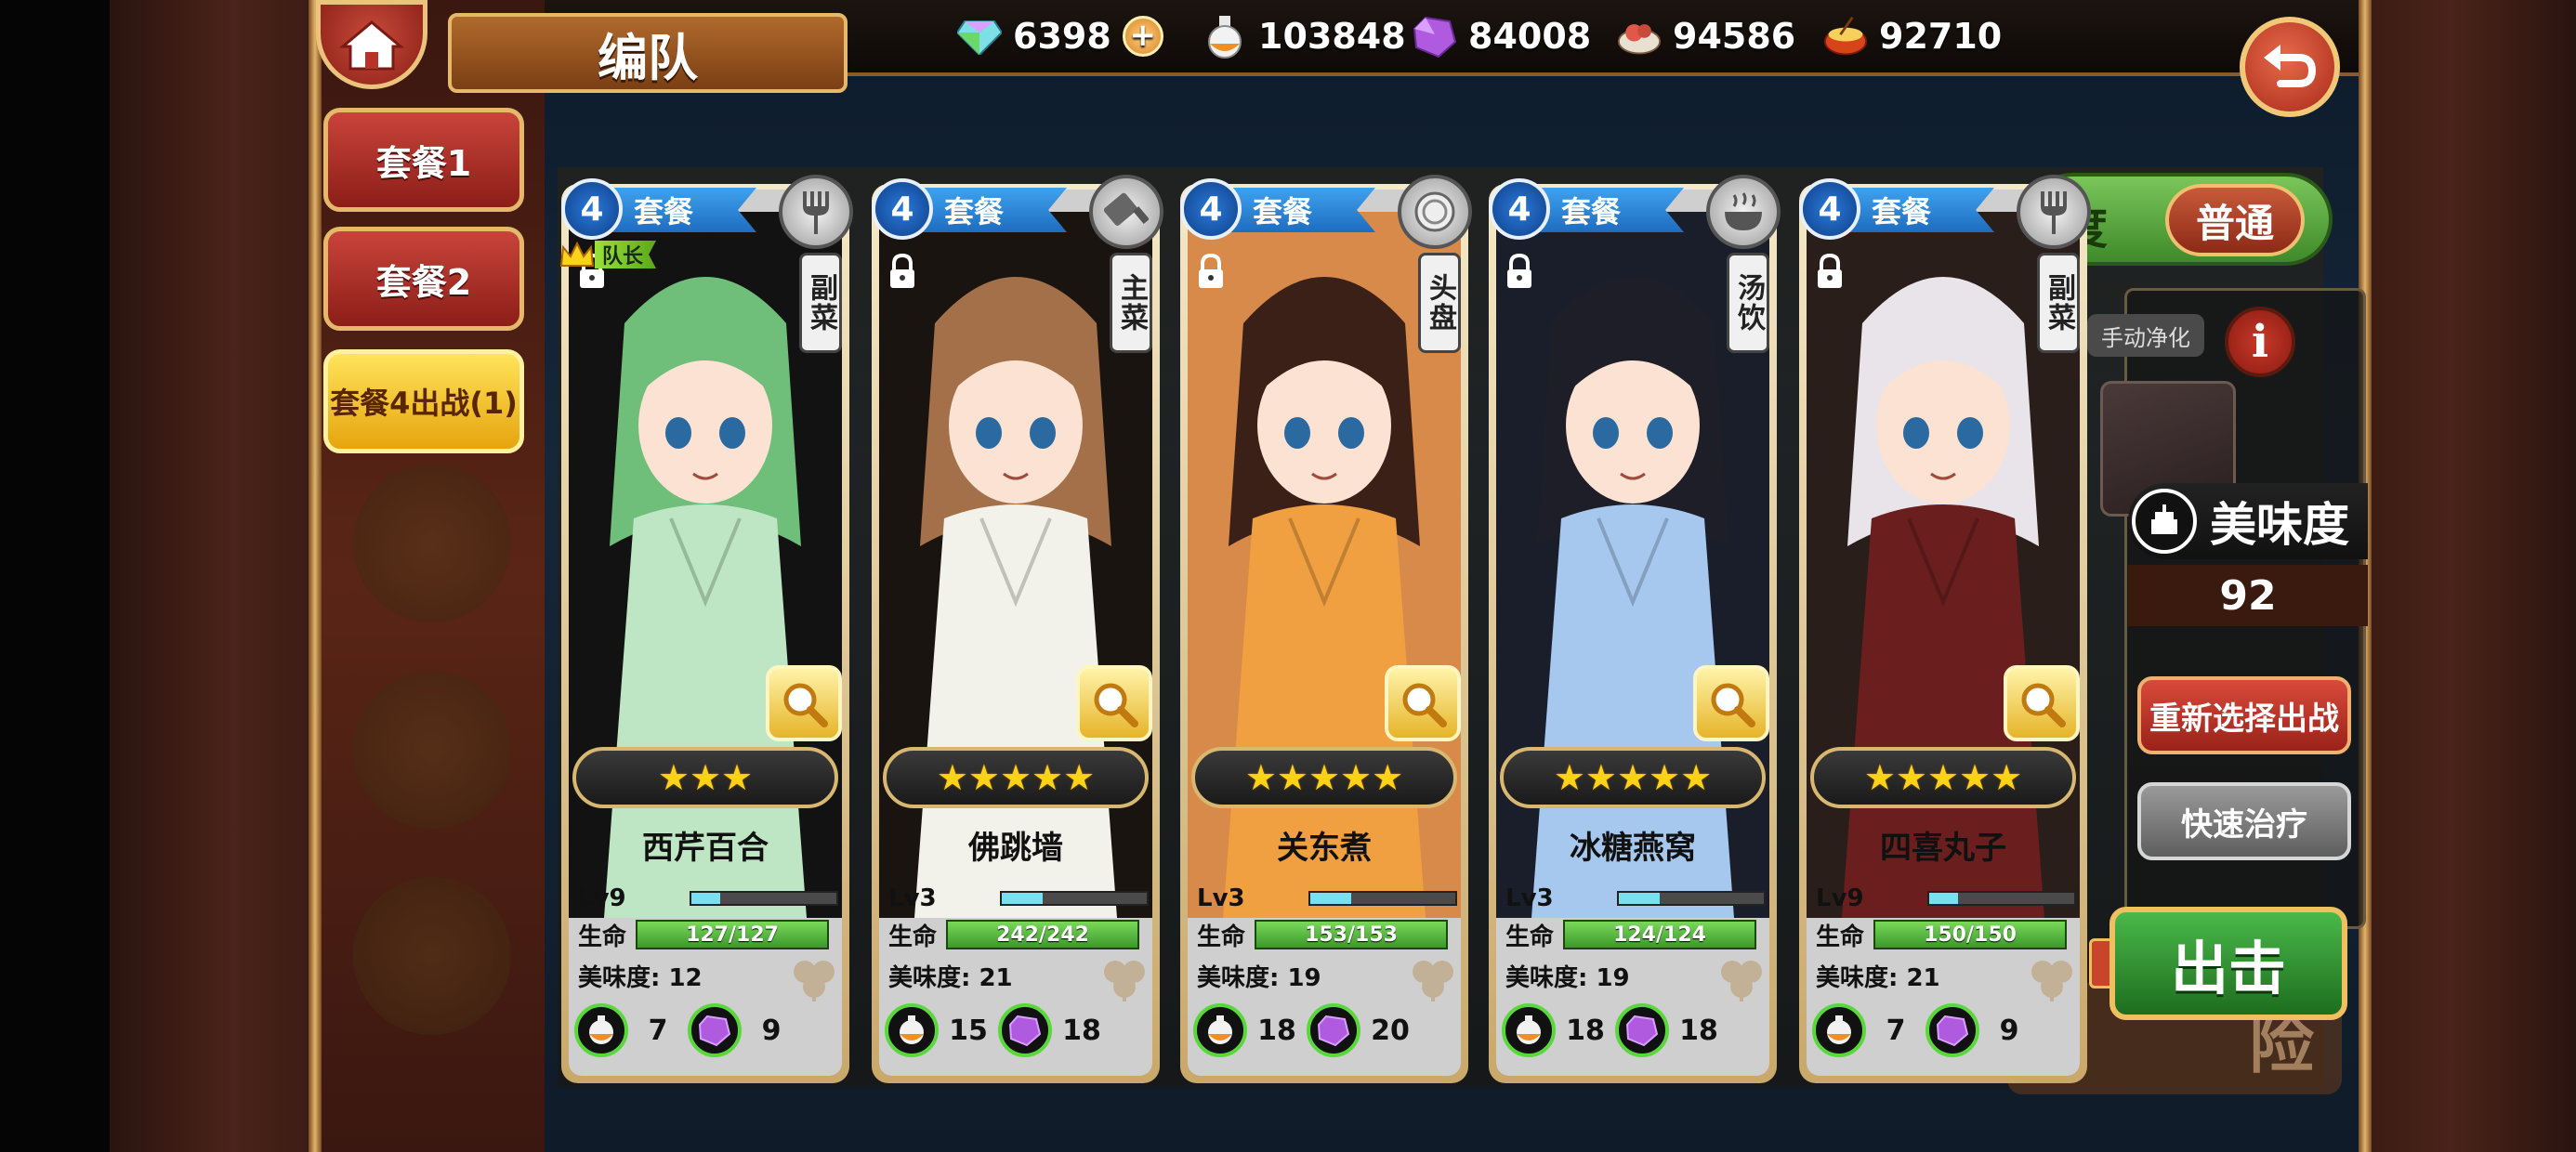 This screenshot has height=1152, width=2576. I want to click on hp-bar: 150/150, so click(1970, 934).